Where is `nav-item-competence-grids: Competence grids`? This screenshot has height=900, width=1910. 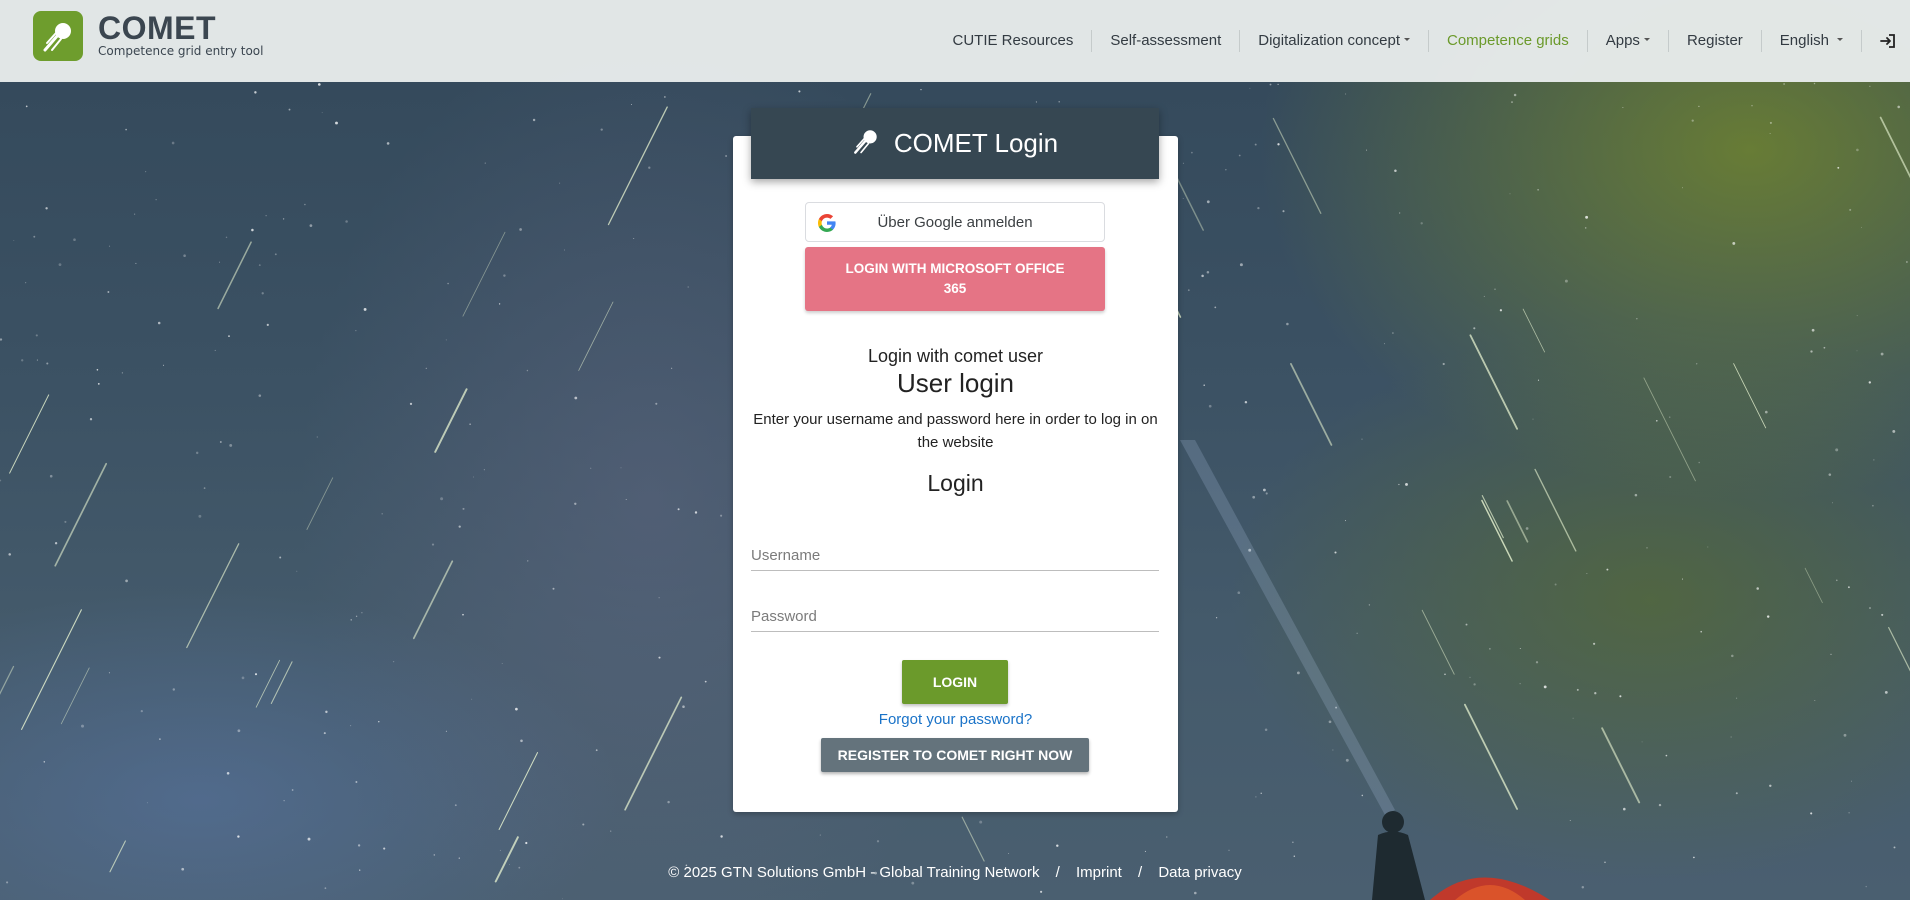 nav-item-competence-grids: Competence grids is located at coordinates (1507, 41).